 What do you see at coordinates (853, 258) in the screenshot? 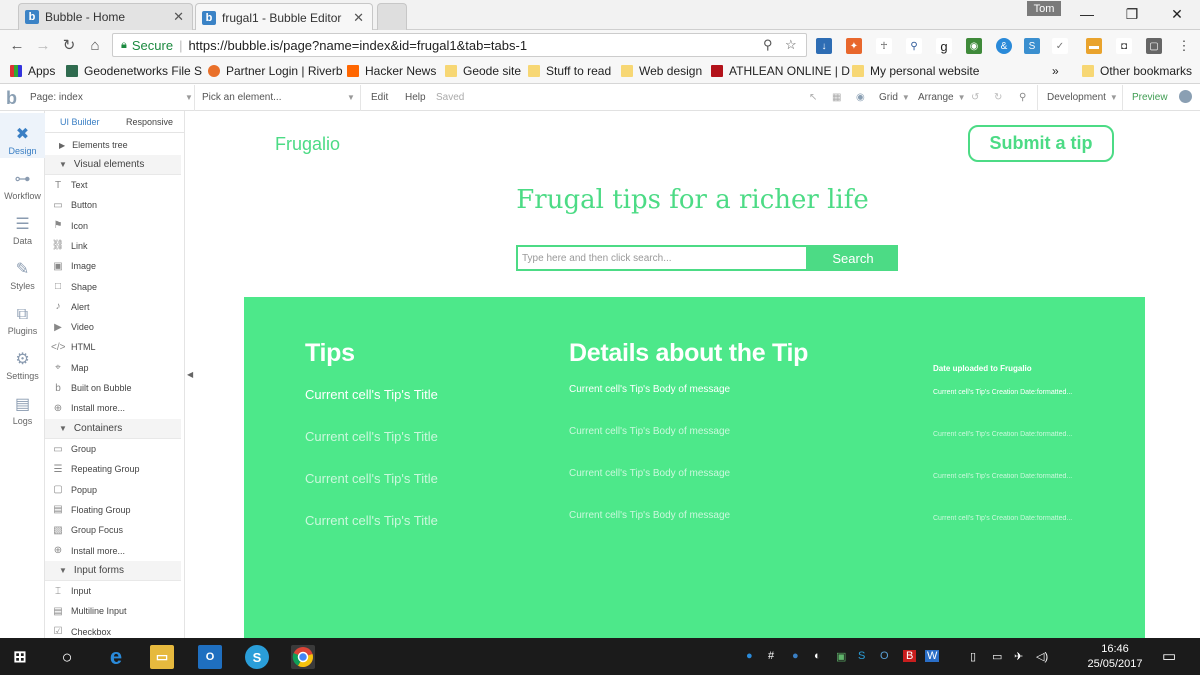
I see `search-button: Search` at bounding box center [853, 258].